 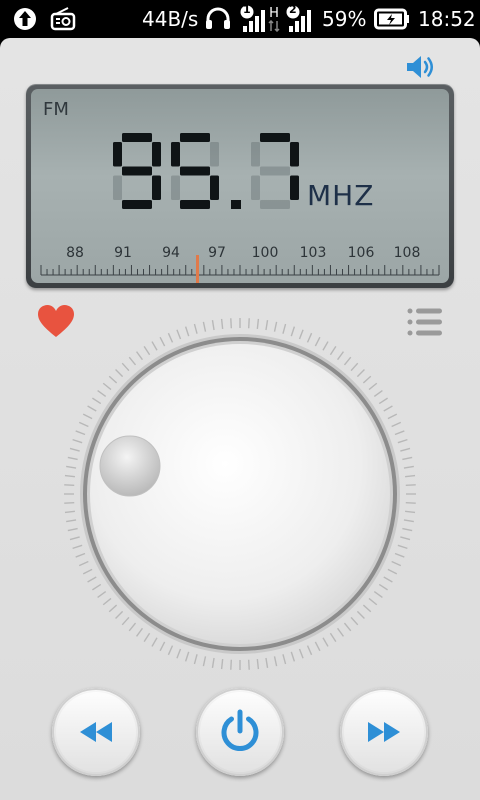 I want to click on seek-forward-button, so click(x=384, y=732).